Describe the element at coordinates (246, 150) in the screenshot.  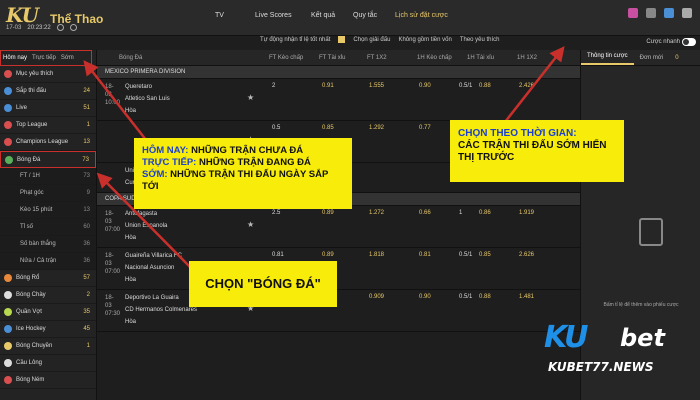
I see `callout-text: NHỮNG TRẬN CHƯA ĐÁ` at that location.